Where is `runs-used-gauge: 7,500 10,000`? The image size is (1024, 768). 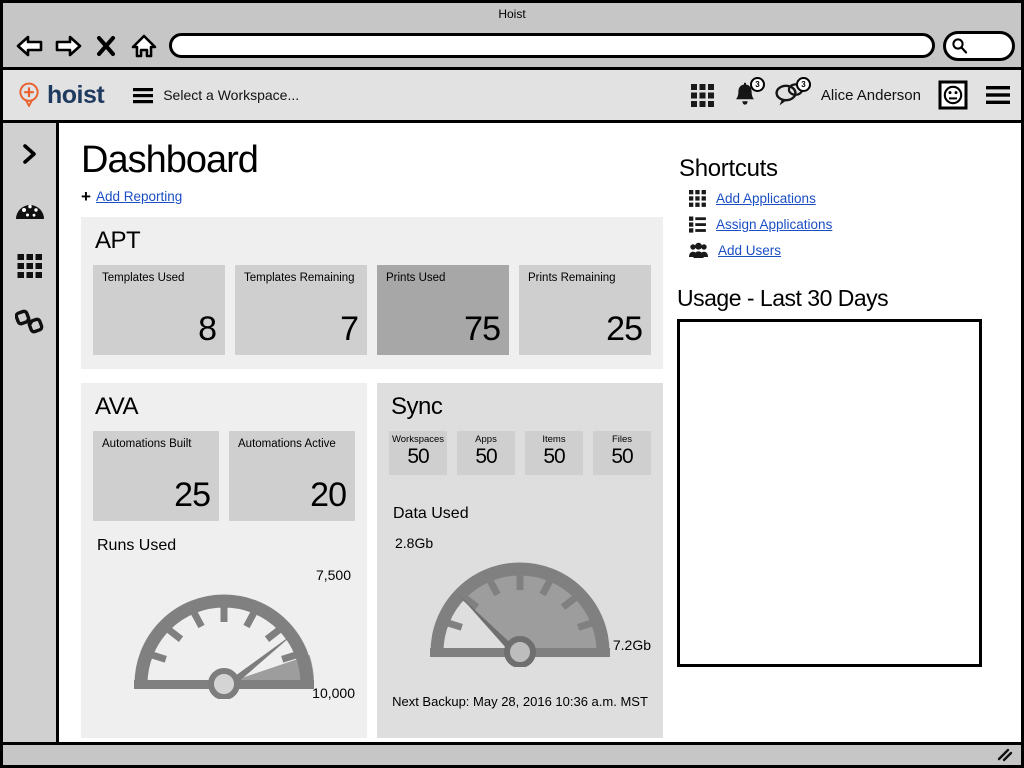 runs-used-gauge: 7,500 10,000 is located at coordinates (224, 641).